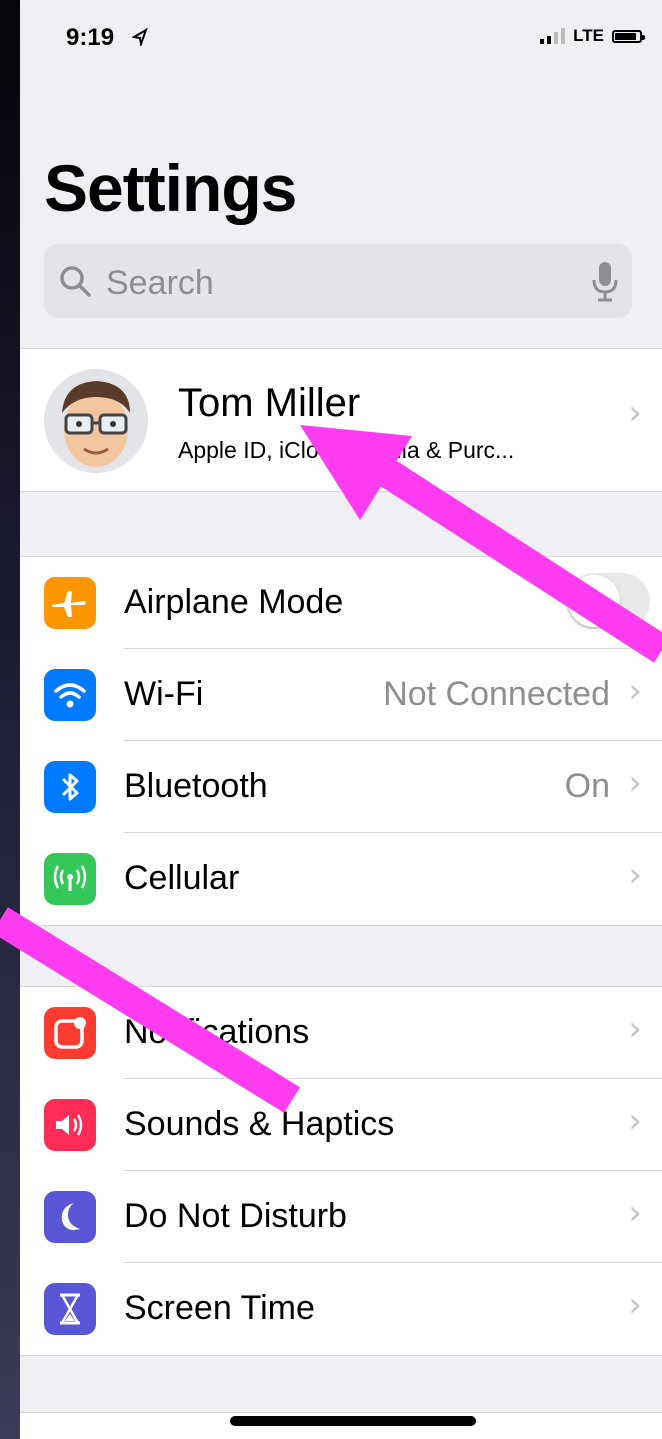 This screenshot has height=1439, width=662. What do you see at coordinates (605, 281) in the screenshot?
I see `microphone-icon` at bounding box center [605, 281].